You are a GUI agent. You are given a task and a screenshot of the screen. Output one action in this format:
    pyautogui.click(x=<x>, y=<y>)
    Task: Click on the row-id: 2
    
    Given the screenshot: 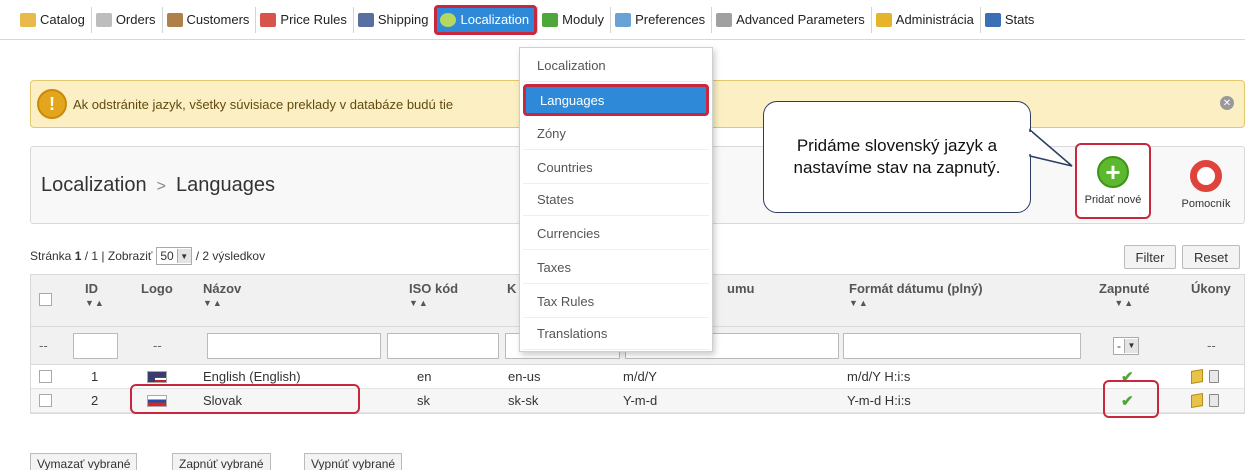 What is the action you would take?
    pyautogui.click(x=95, y=400)
    